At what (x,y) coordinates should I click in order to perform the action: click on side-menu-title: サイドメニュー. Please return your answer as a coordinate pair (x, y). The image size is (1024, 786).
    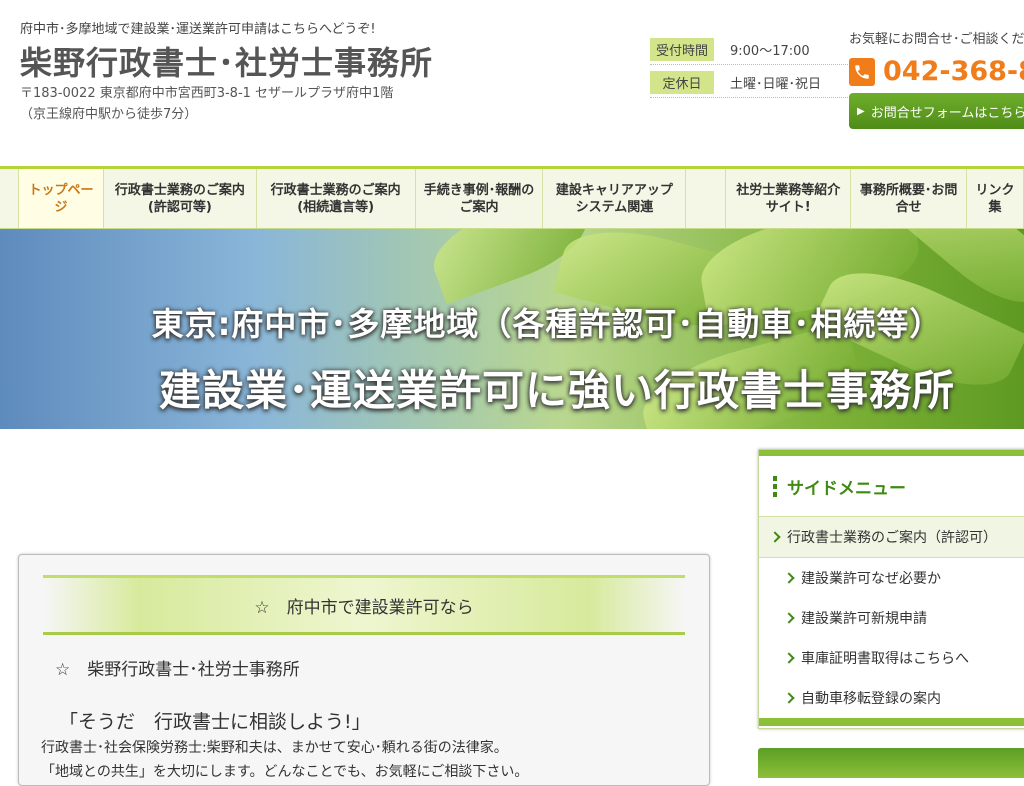
    Looking at the image, I should click on (846, 488).